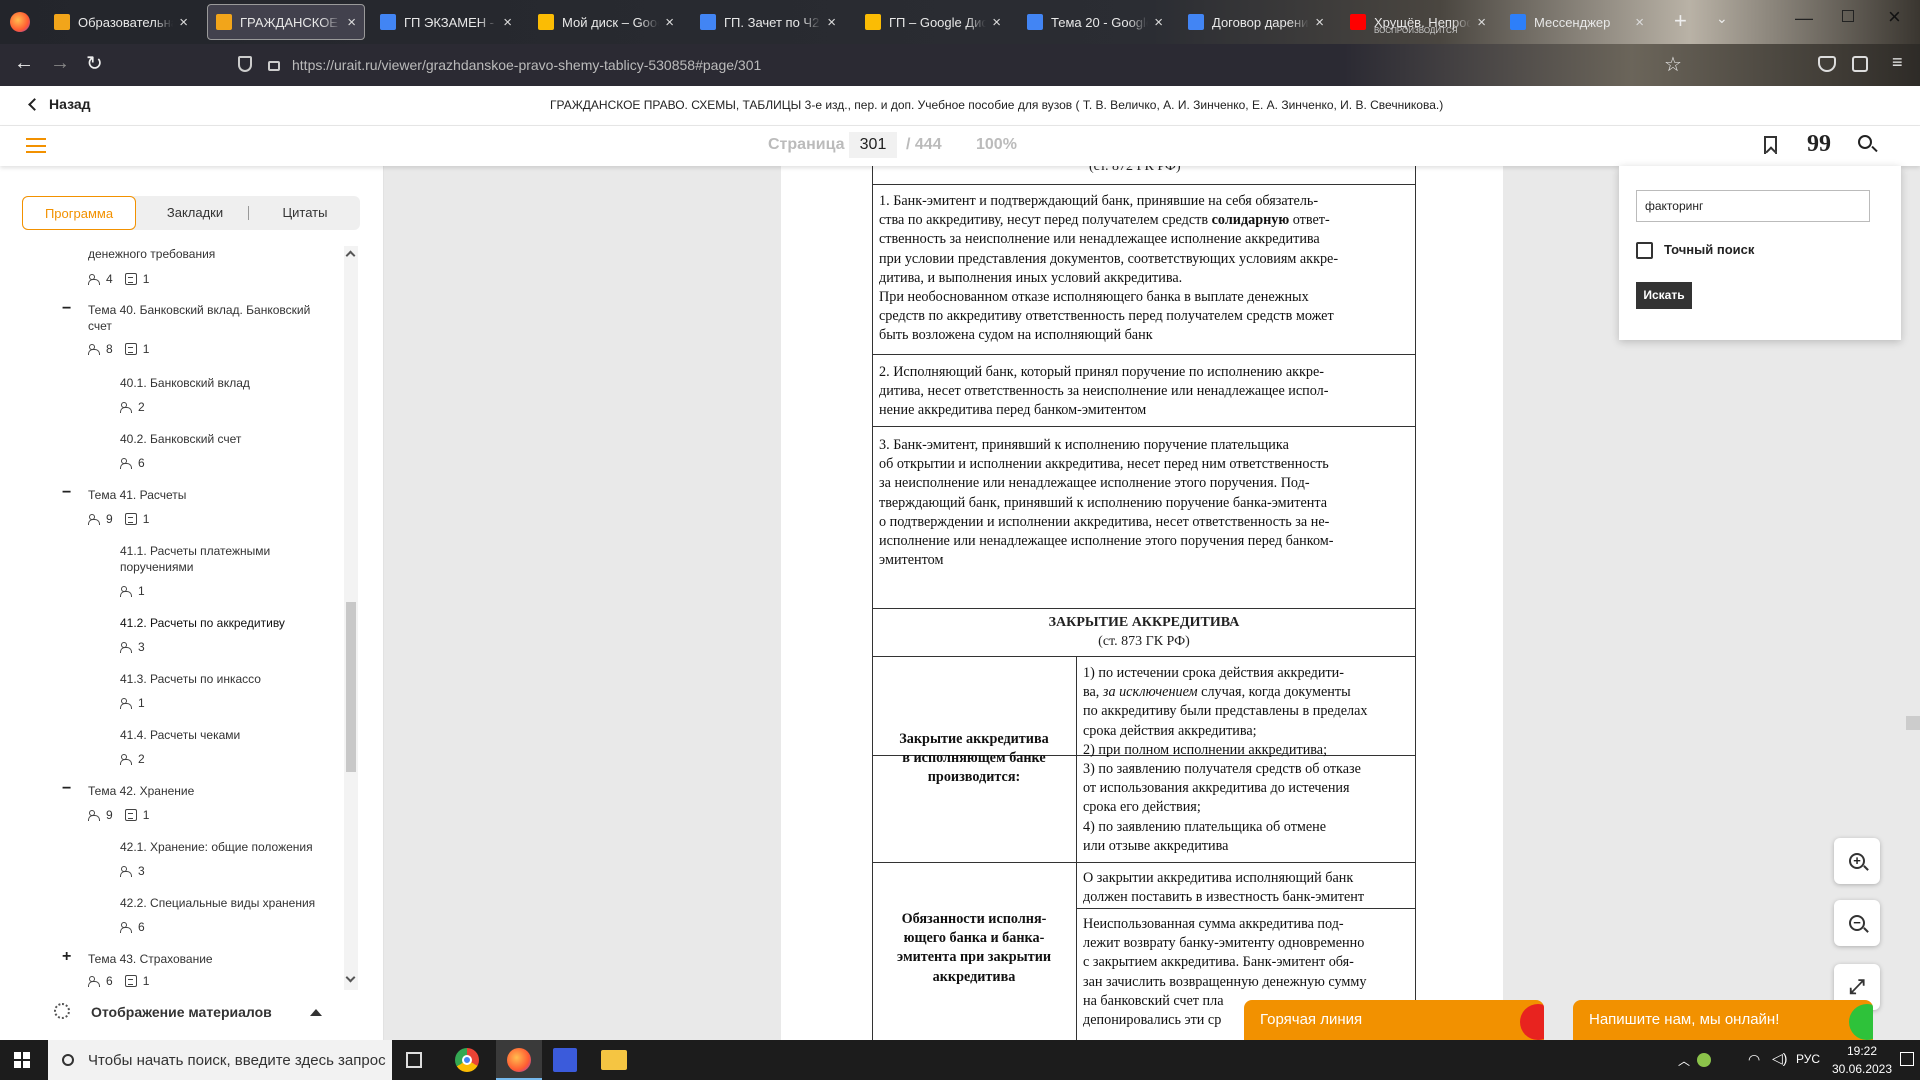  I want to click on new-tab-icon: +, so click(1680, 21).